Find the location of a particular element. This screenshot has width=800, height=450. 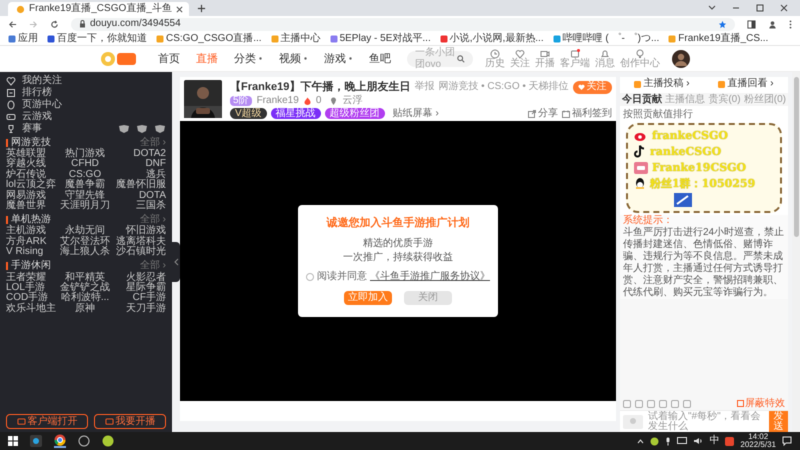

ranking-tab: 今日贡献 is located at coordinates (642, 99).